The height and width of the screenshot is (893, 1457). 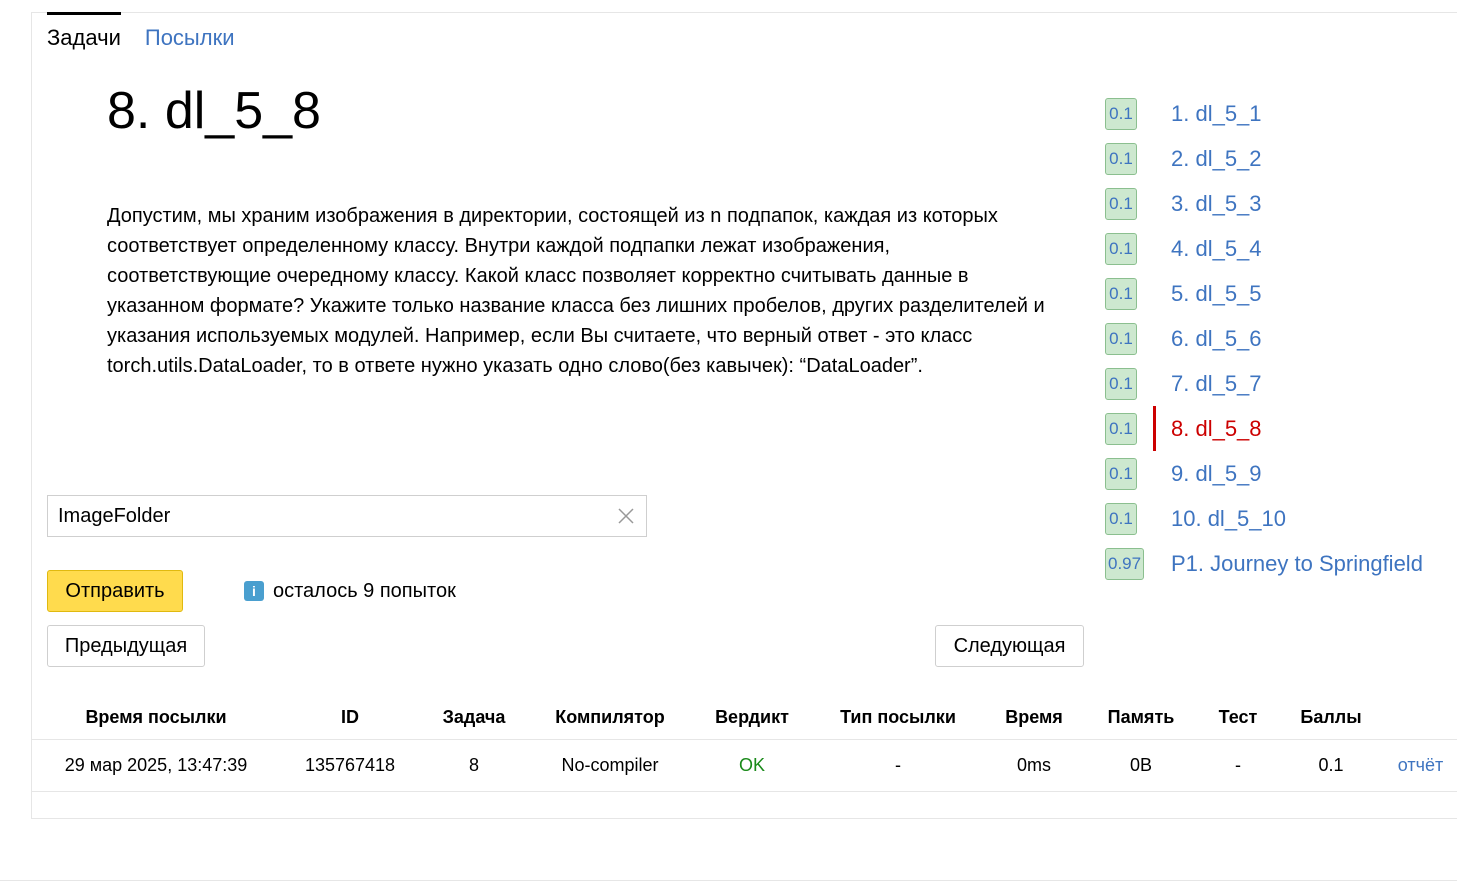 I want to click on column-header: Задача, so click(x=474, y=717).